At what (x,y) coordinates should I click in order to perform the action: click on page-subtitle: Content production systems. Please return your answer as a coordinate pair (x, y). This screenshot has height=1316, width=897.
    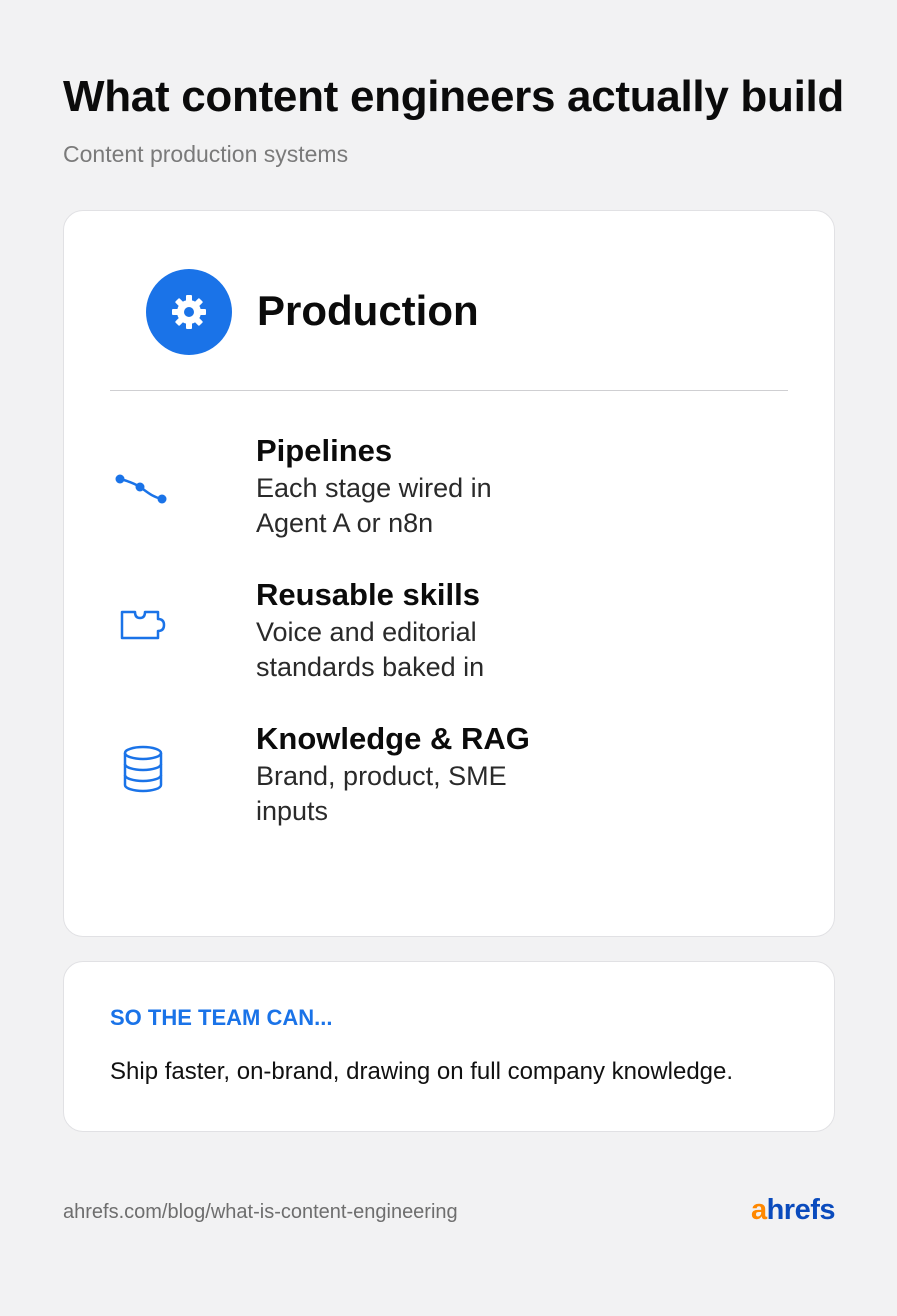
    Looking at the image, I should click on (206, 154).